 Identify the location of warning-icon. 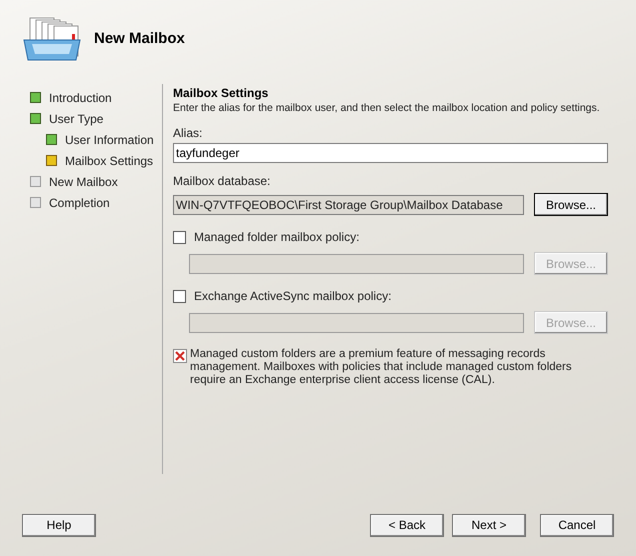
(180, 356).